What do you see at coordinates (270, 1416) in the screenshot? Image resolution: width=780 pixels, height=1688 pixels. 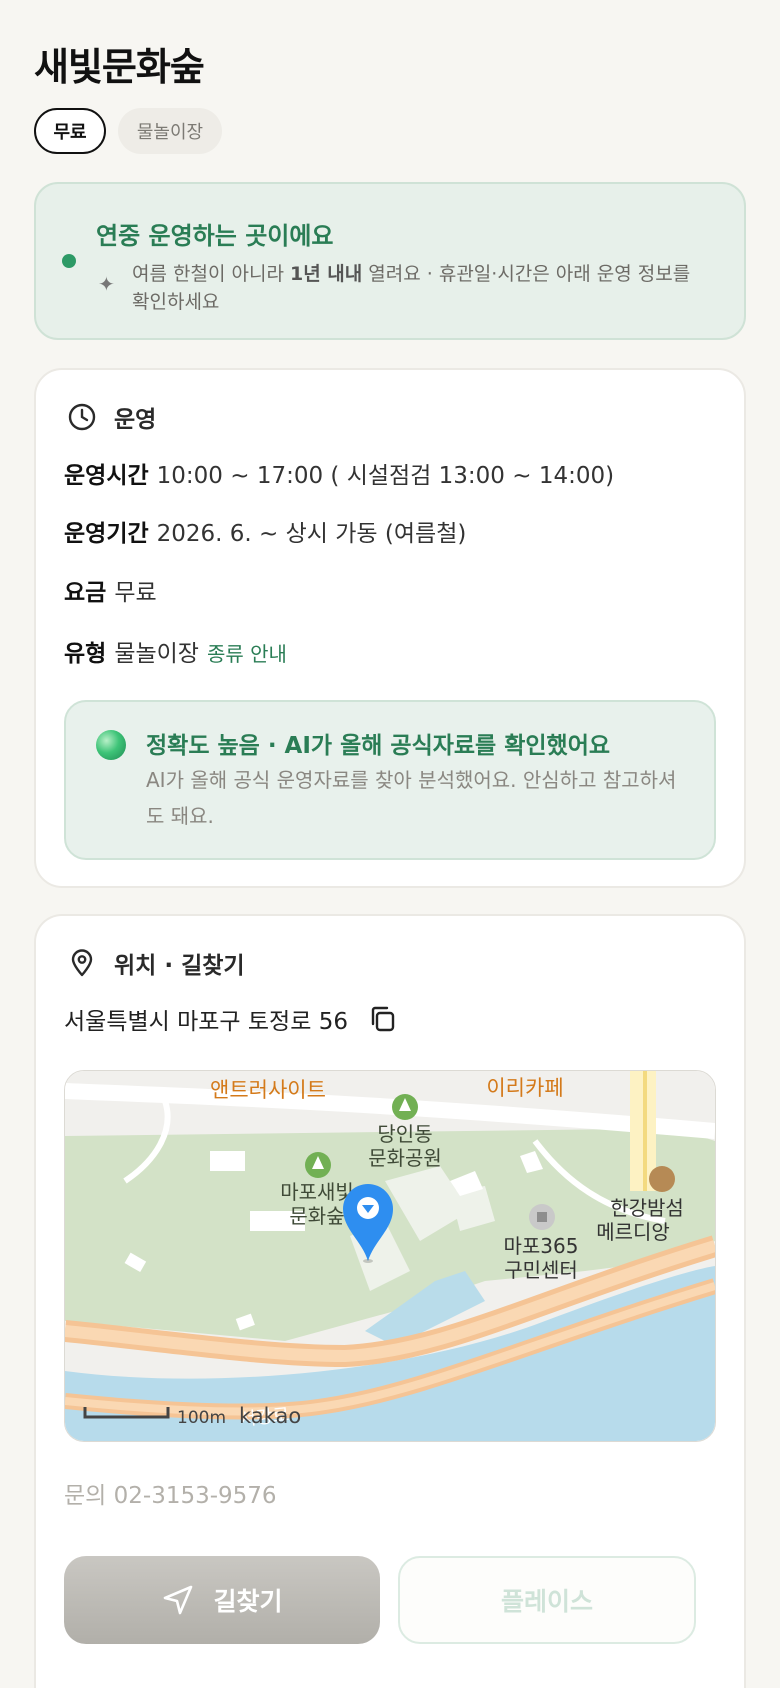 I see `map-kakao-logo: kakao` at bounding box center [270, 1416].